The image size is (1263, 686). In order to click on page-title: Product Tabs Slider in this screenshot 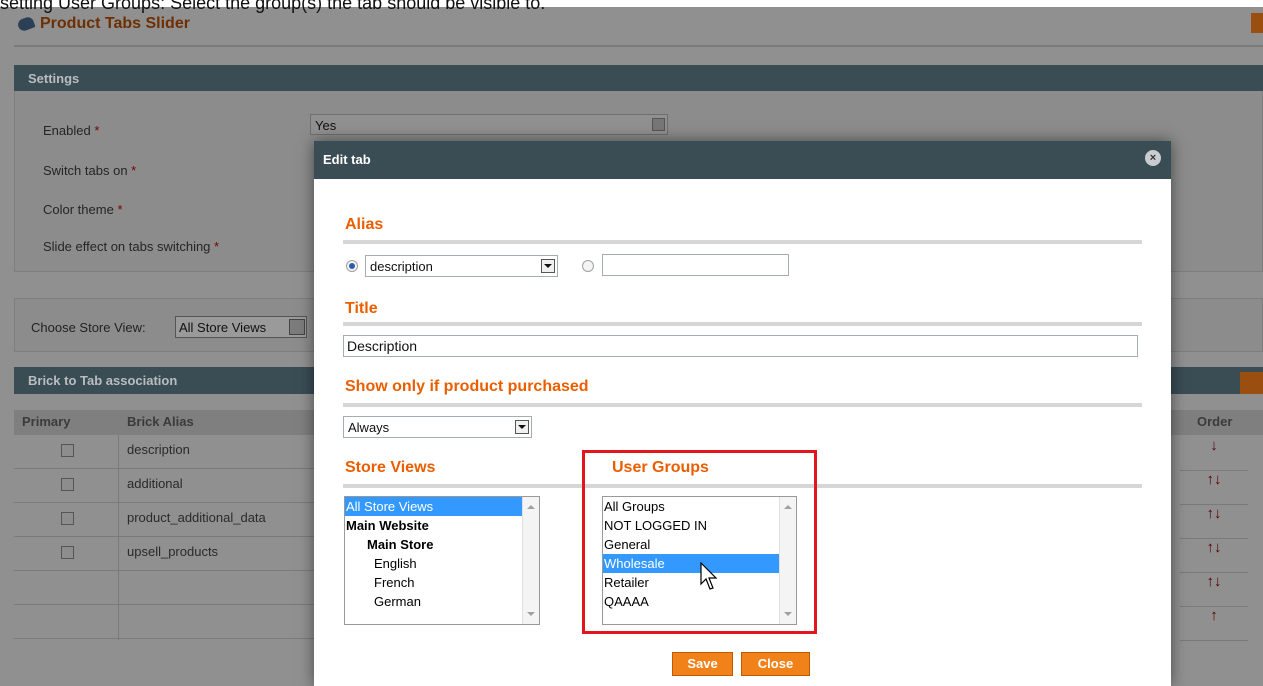, I will do `click(115, 23)`.